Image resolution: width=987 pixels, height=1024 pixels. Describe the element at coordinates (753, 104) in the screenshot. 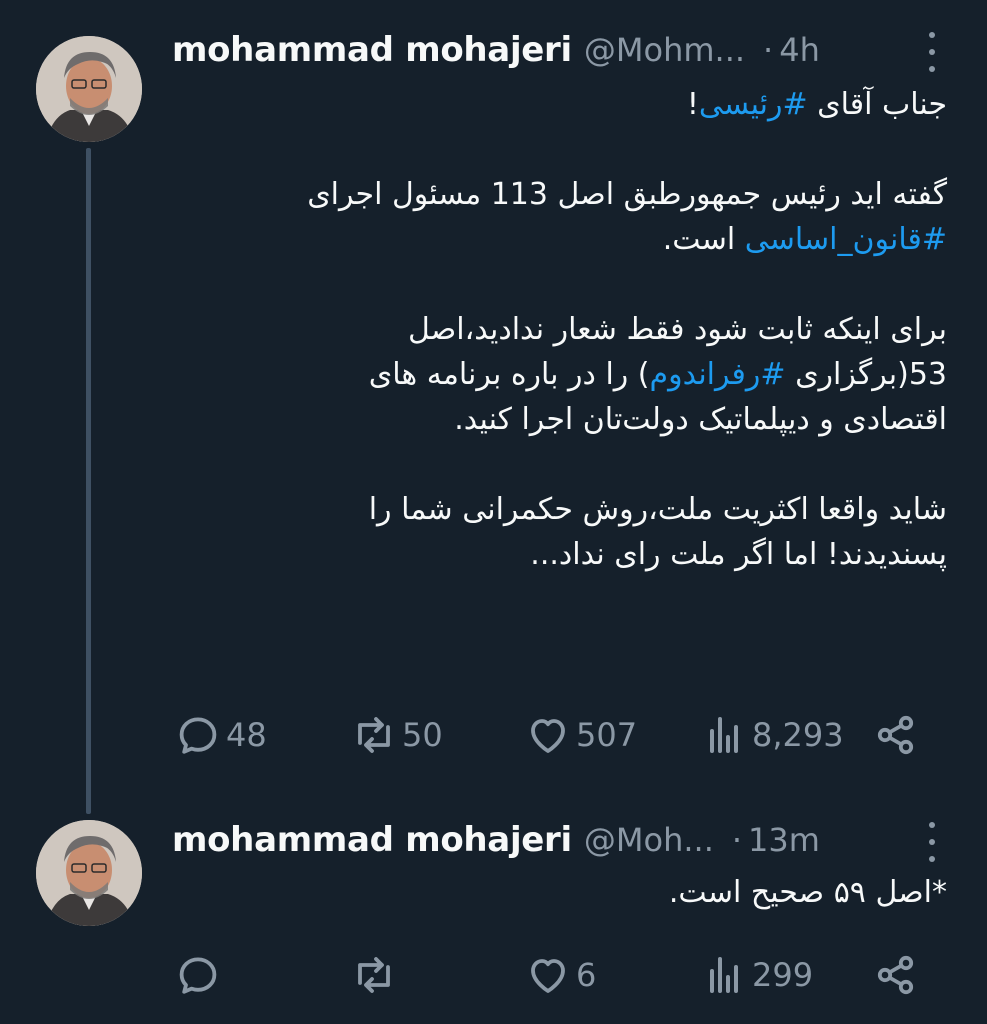

I see `hashtag-link: #رئیسی` at that location.